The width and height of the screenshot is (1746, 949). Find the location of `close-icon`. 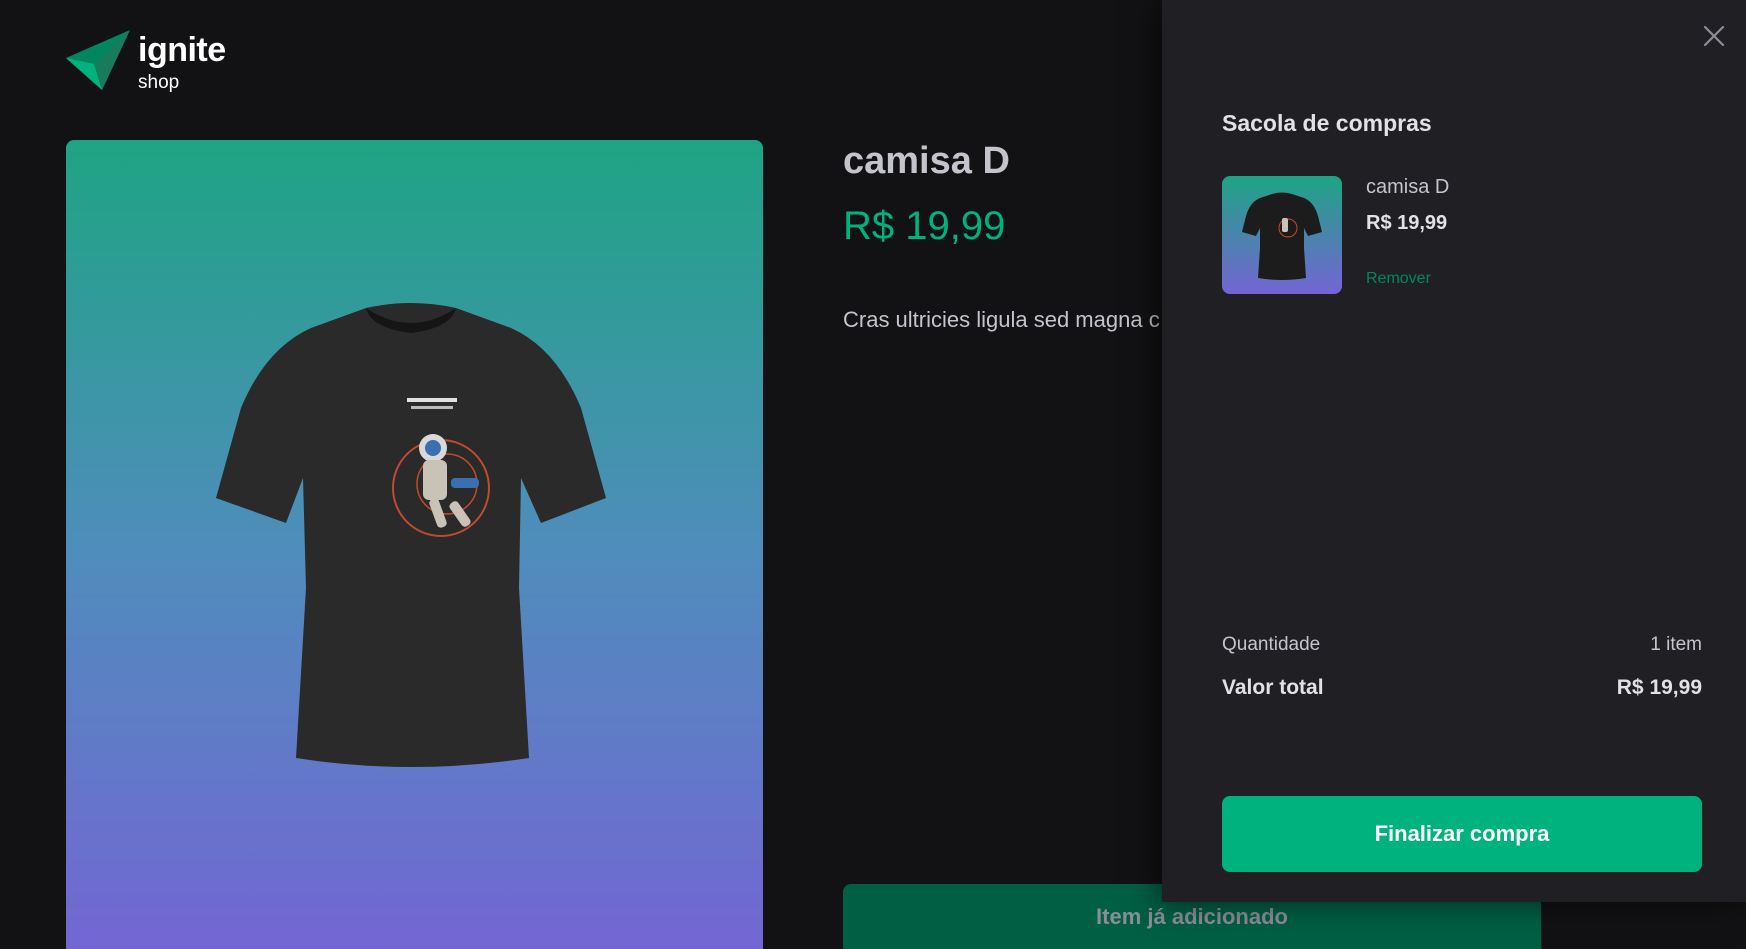

close-icon is located at coordinates (1714, 36).